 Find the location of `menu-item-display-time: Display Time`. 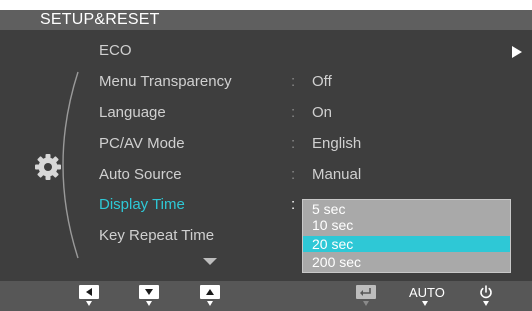

menu-item-display-time: Display Time is located at coordinates (142, 204).